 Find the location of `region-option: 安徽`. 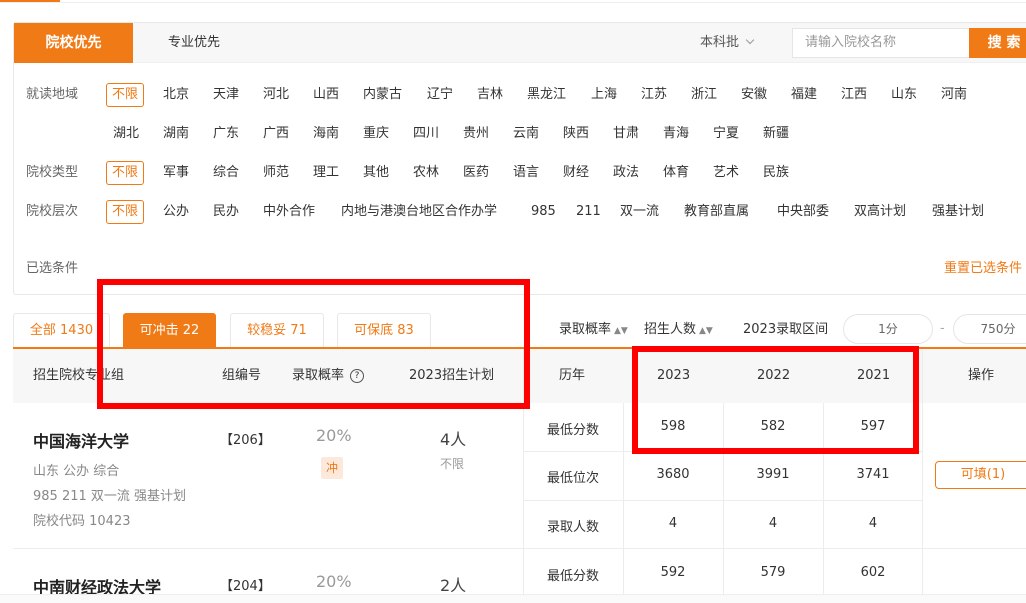

region-option: 安徽 is located at coordinates (754, 95).